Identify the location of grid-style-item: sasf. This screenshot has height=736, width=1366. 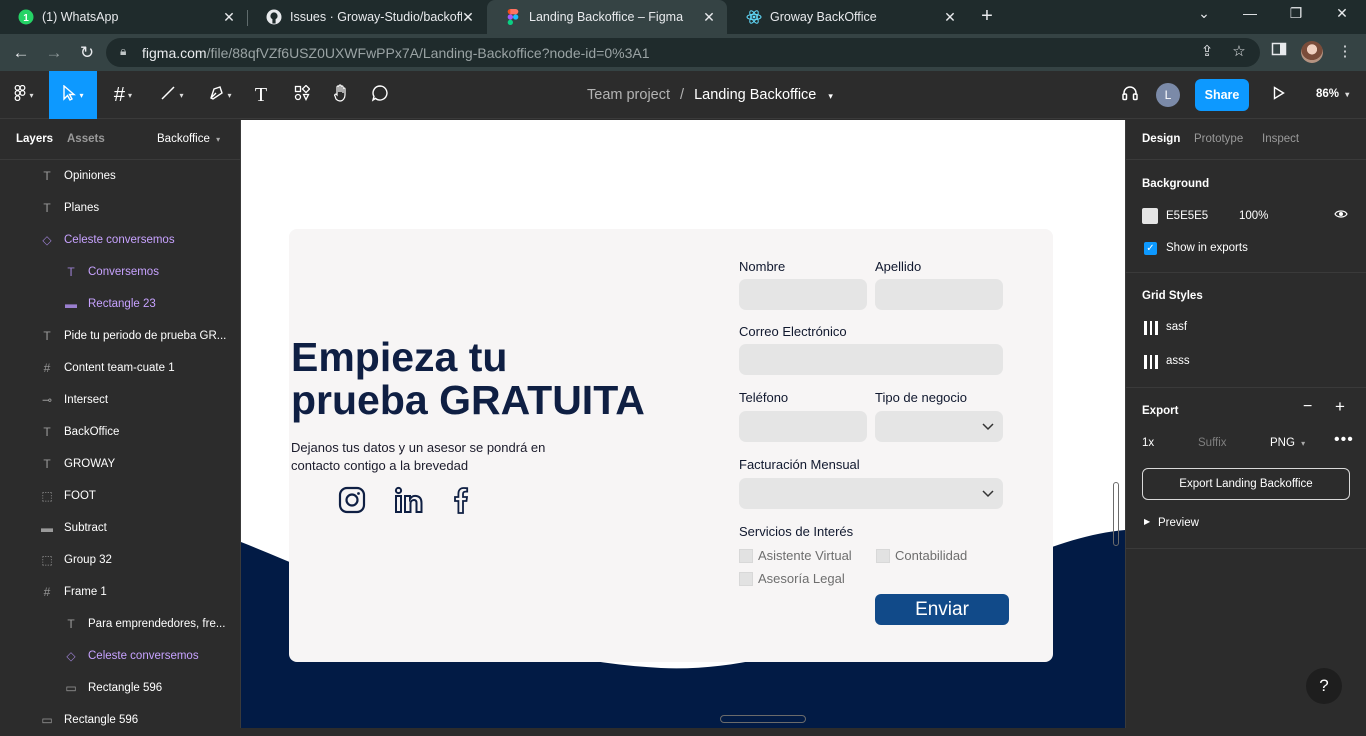
(1176, 327).